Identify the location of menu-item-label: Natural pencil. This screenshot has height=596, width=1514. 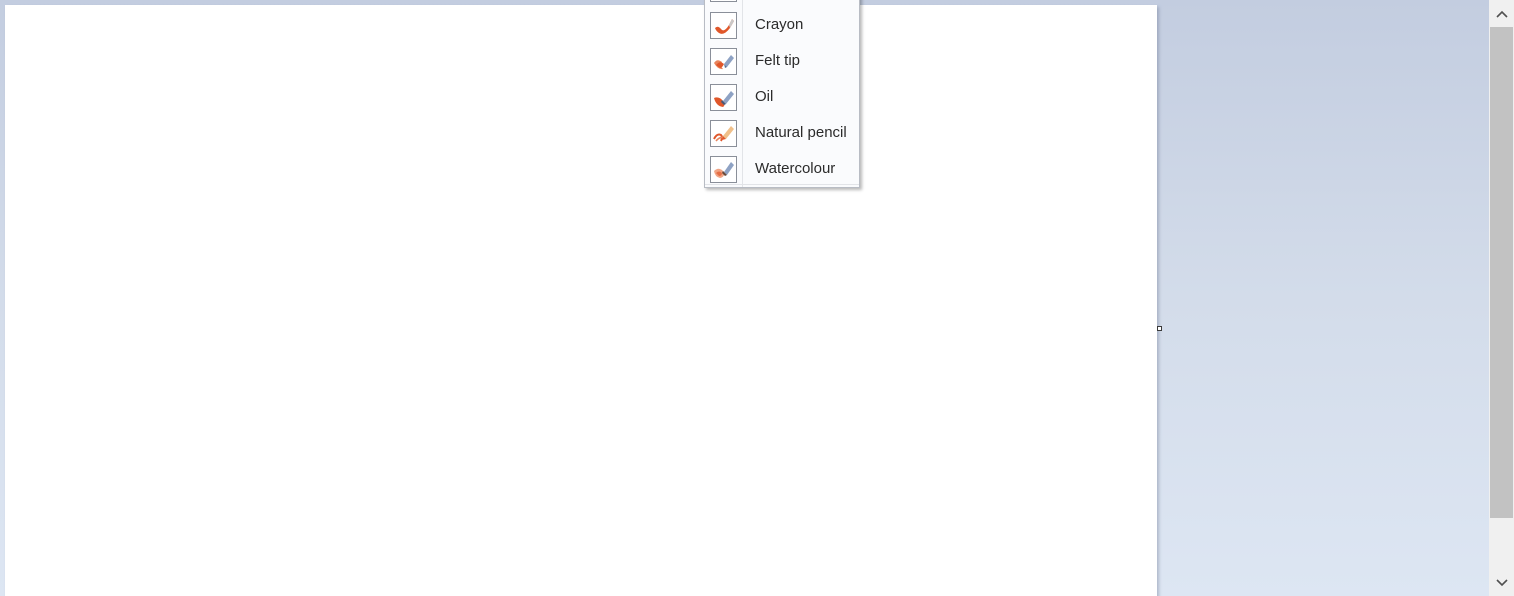
(801, 132).